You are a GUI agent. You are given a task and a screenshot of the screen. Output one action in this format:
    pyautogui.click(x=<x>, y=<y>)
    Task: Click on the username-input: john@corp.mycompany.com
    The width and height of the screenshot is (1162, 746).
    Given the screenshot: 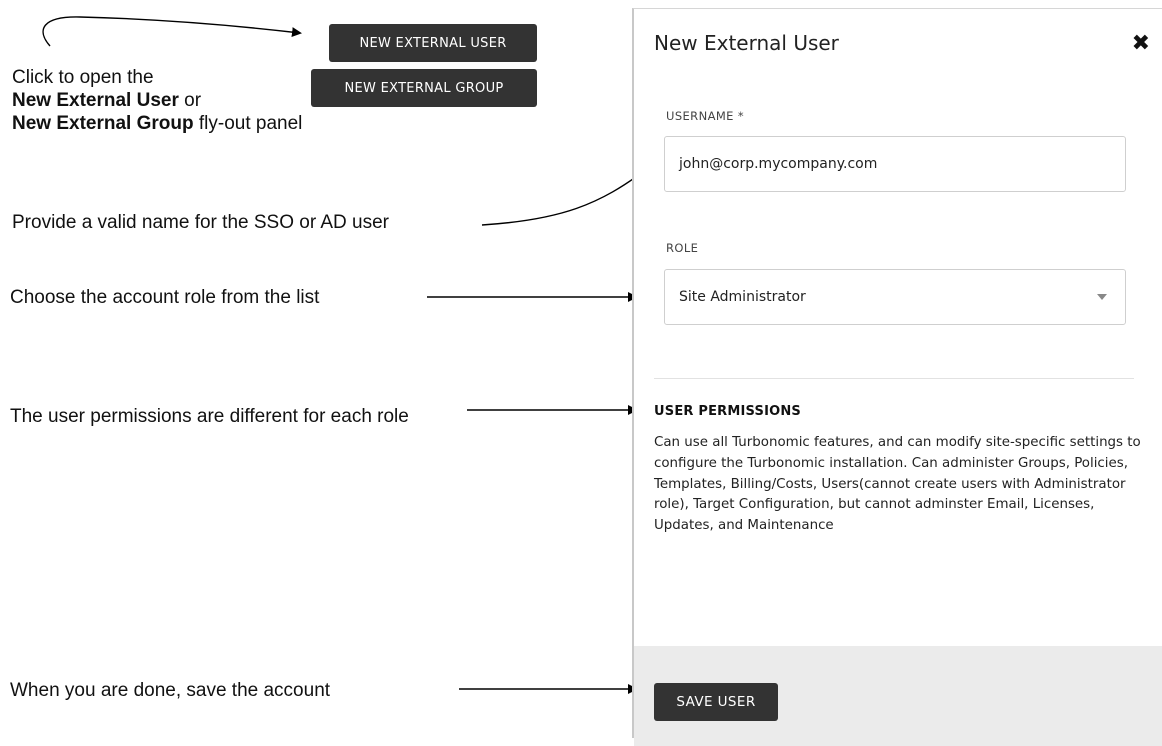 What is the action you would take?
    pyautogui.click(x=895, y=164)
    